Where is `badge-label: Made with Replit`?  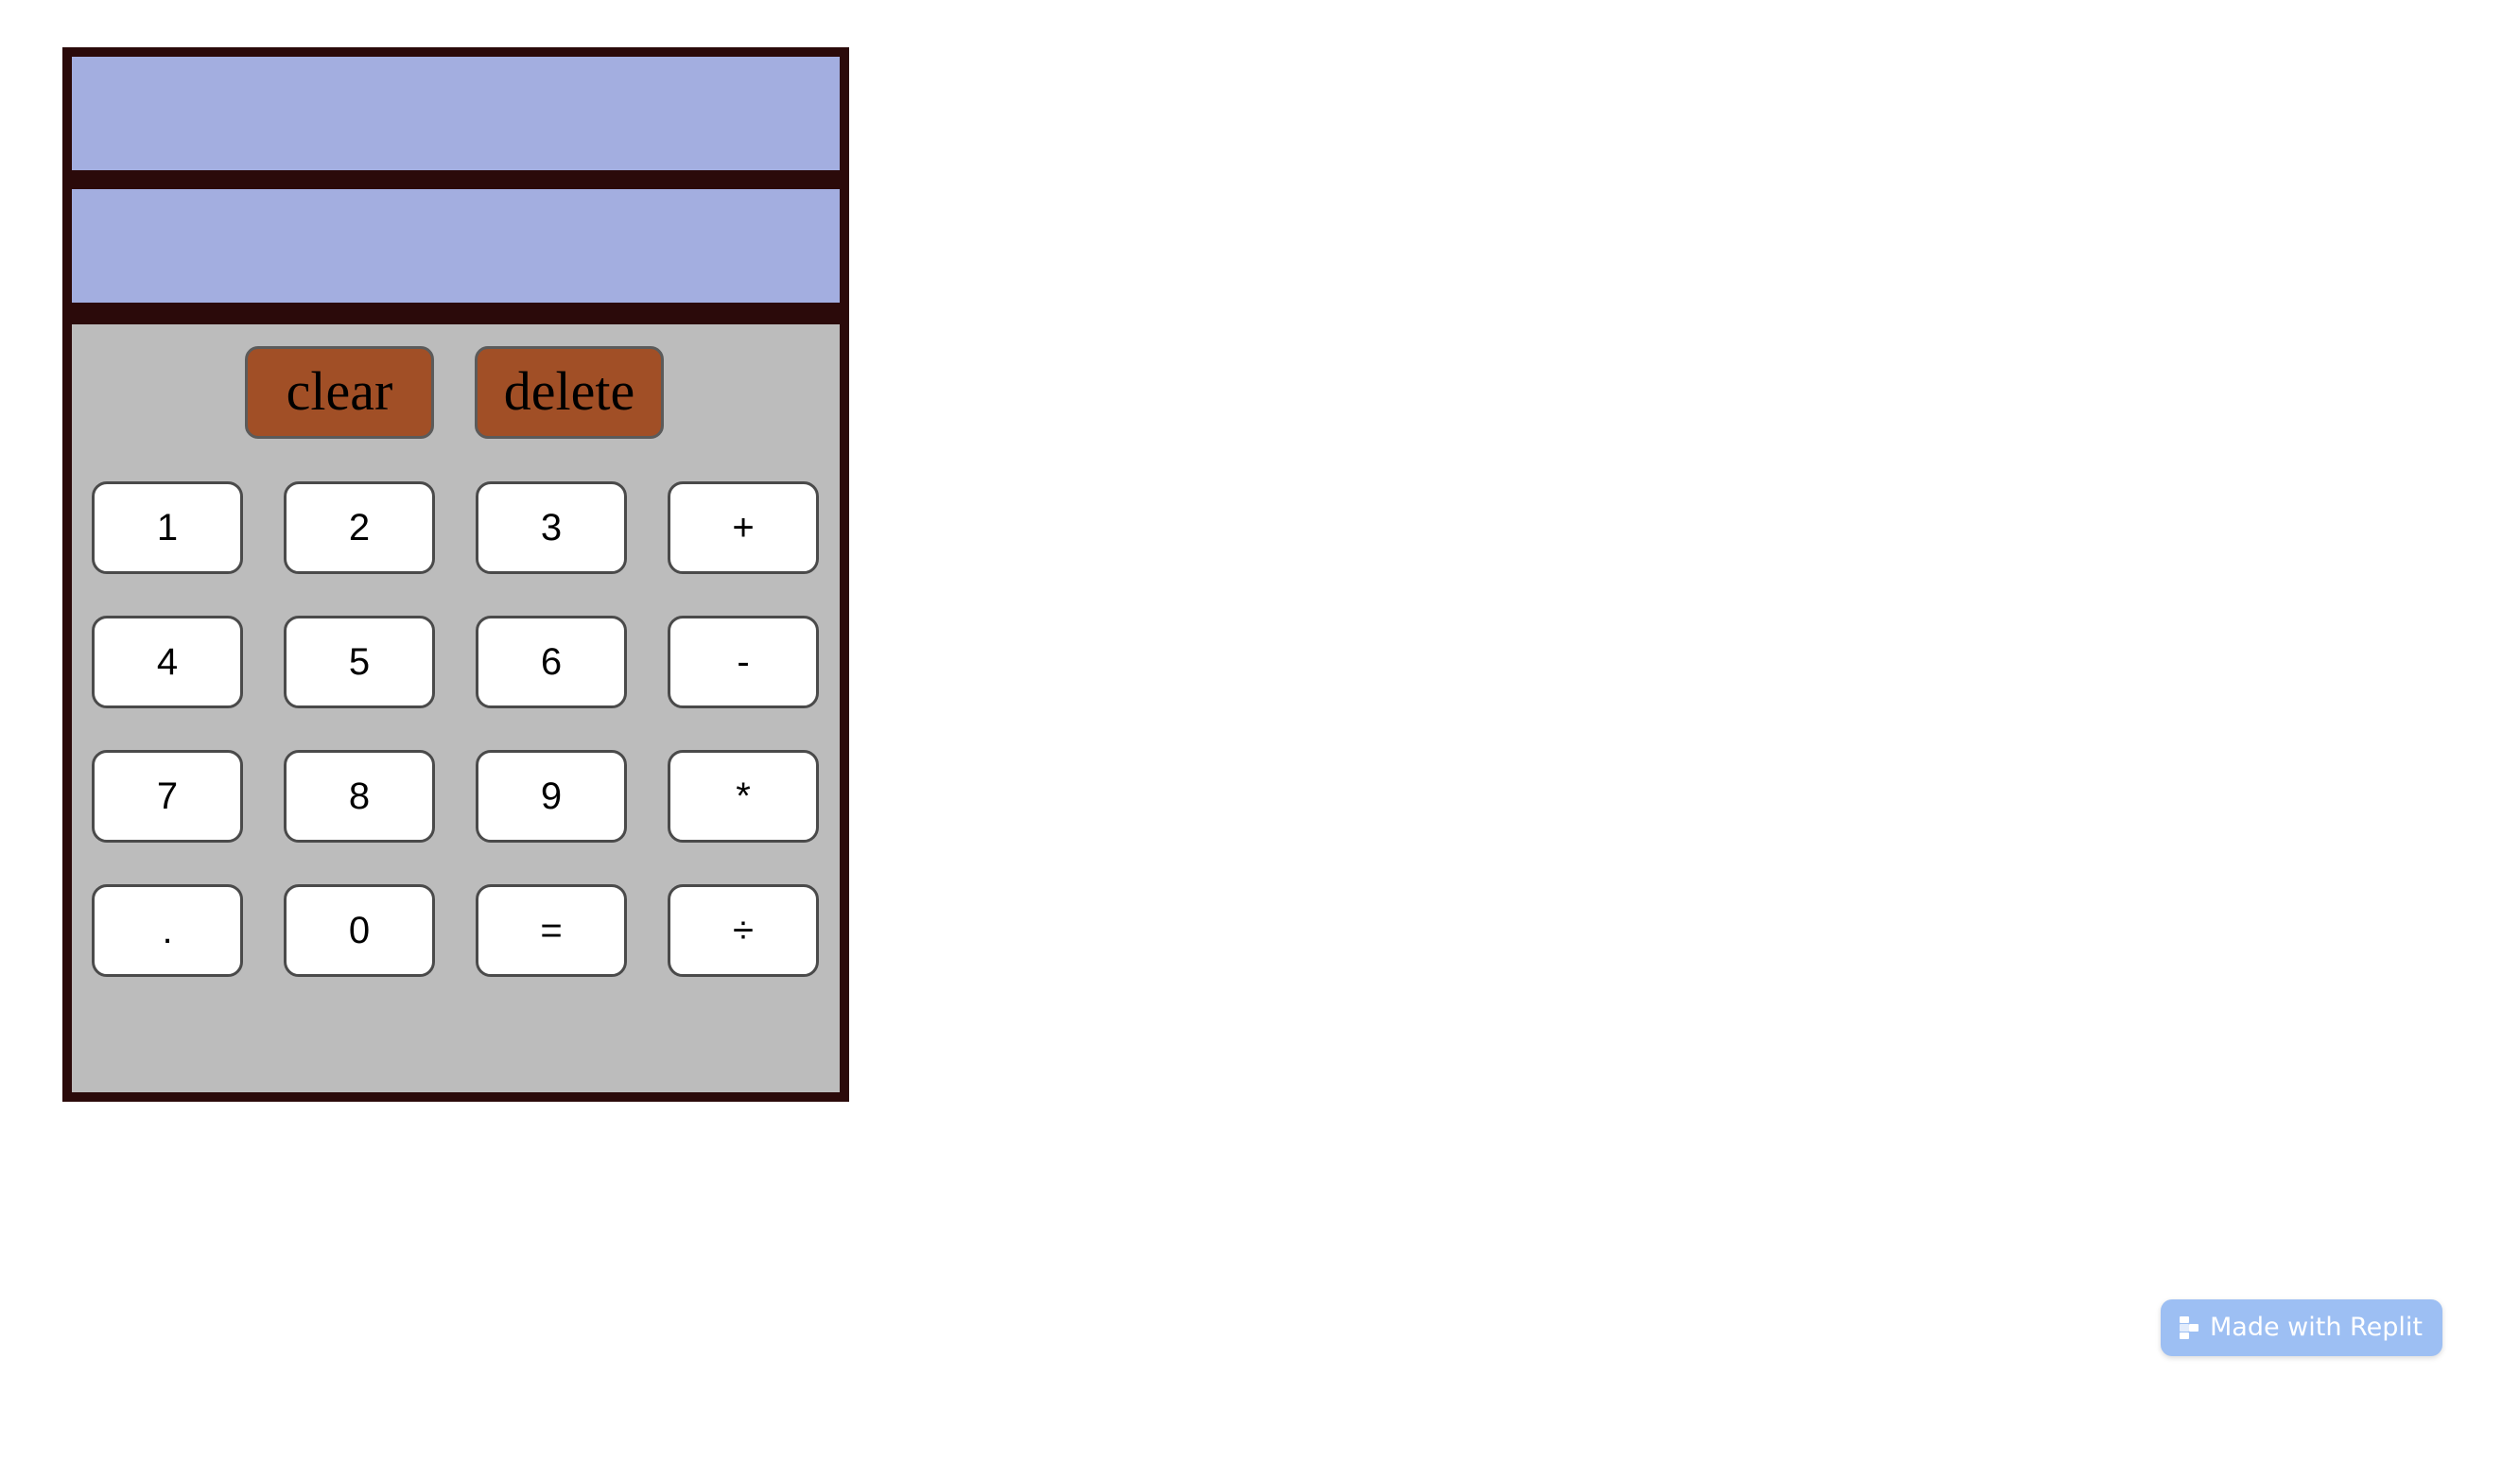 badge-label: Made with Replit is located at coordinates (2316, 1327).